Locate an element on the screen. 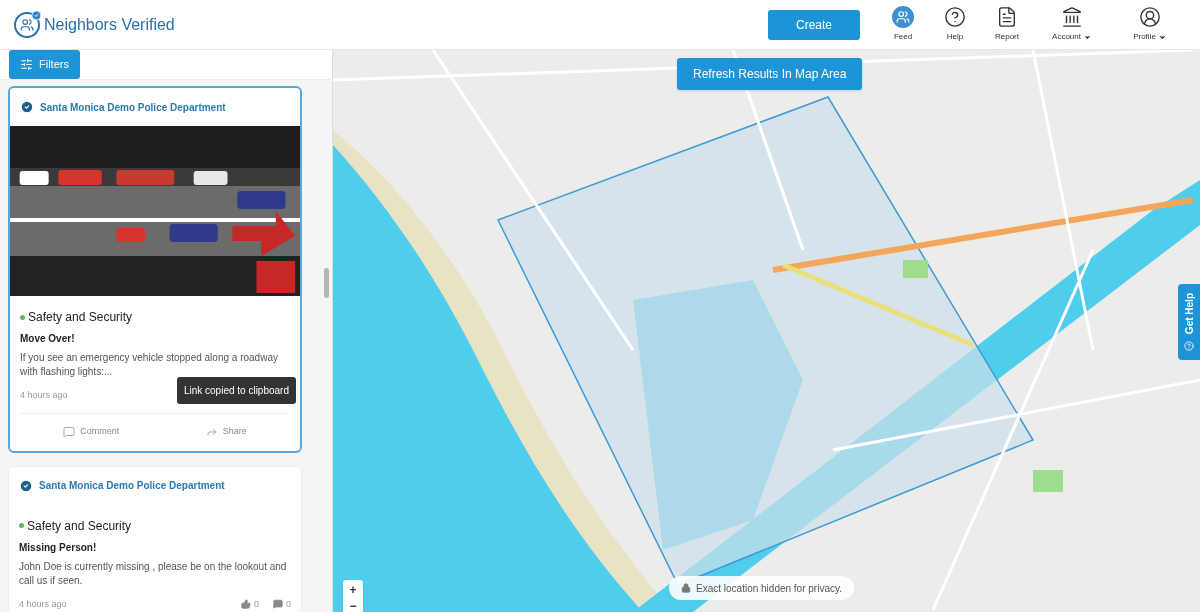  post-card: Santa Monica Demo Police Department Safety and Security Move Over! If you see an emergency vehicle stopped along a roadway with flashing lights:... 4 hours ago Link copied to clipboard Comment Share is located at coordinates (155, 269).